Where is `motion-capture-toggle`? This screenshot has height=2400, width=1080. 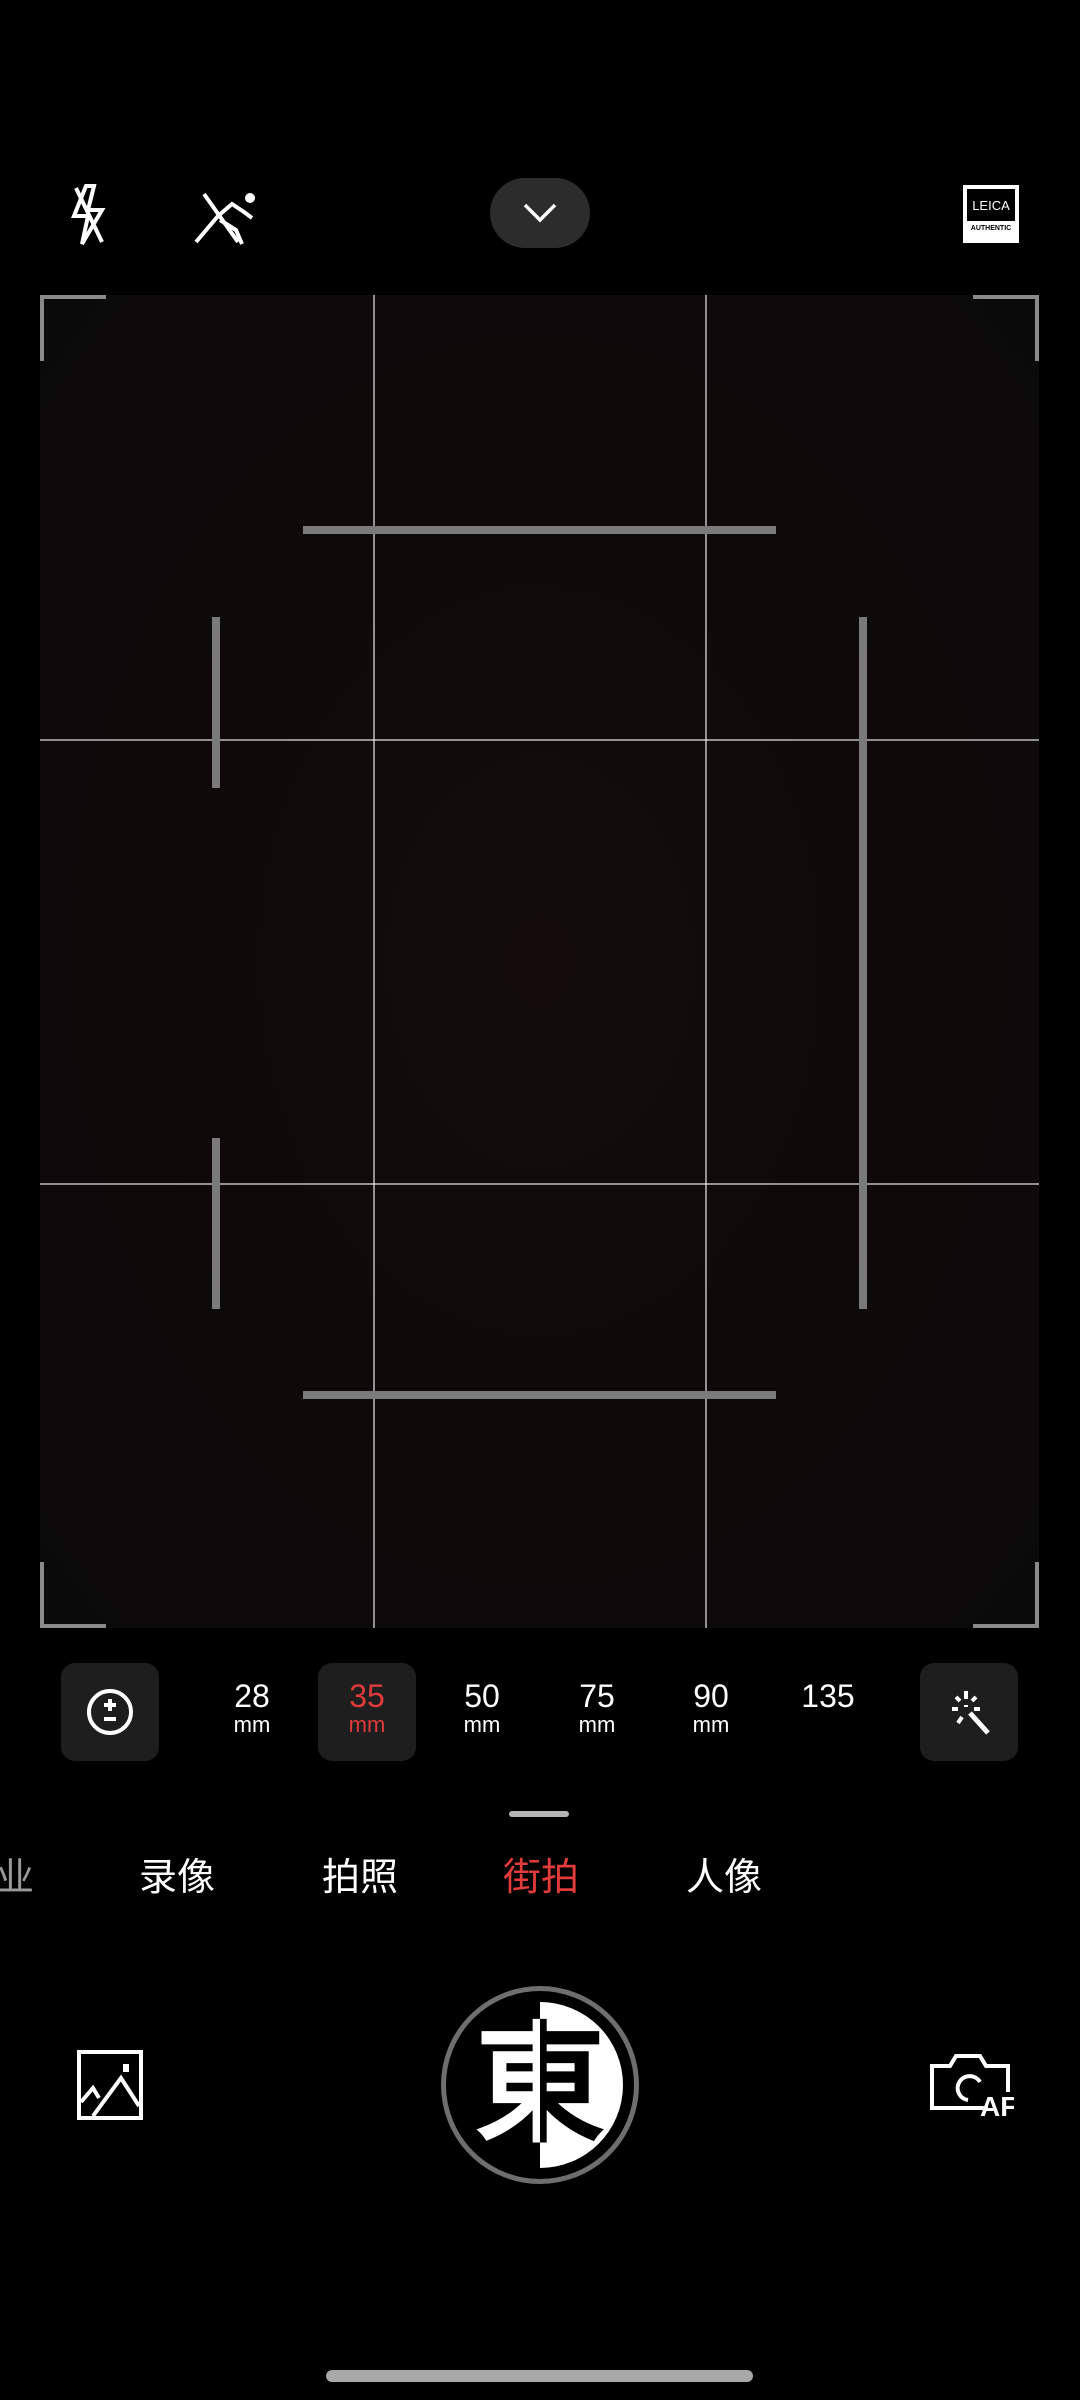
motion-capture-toggle is located at coordinates (227, 218).